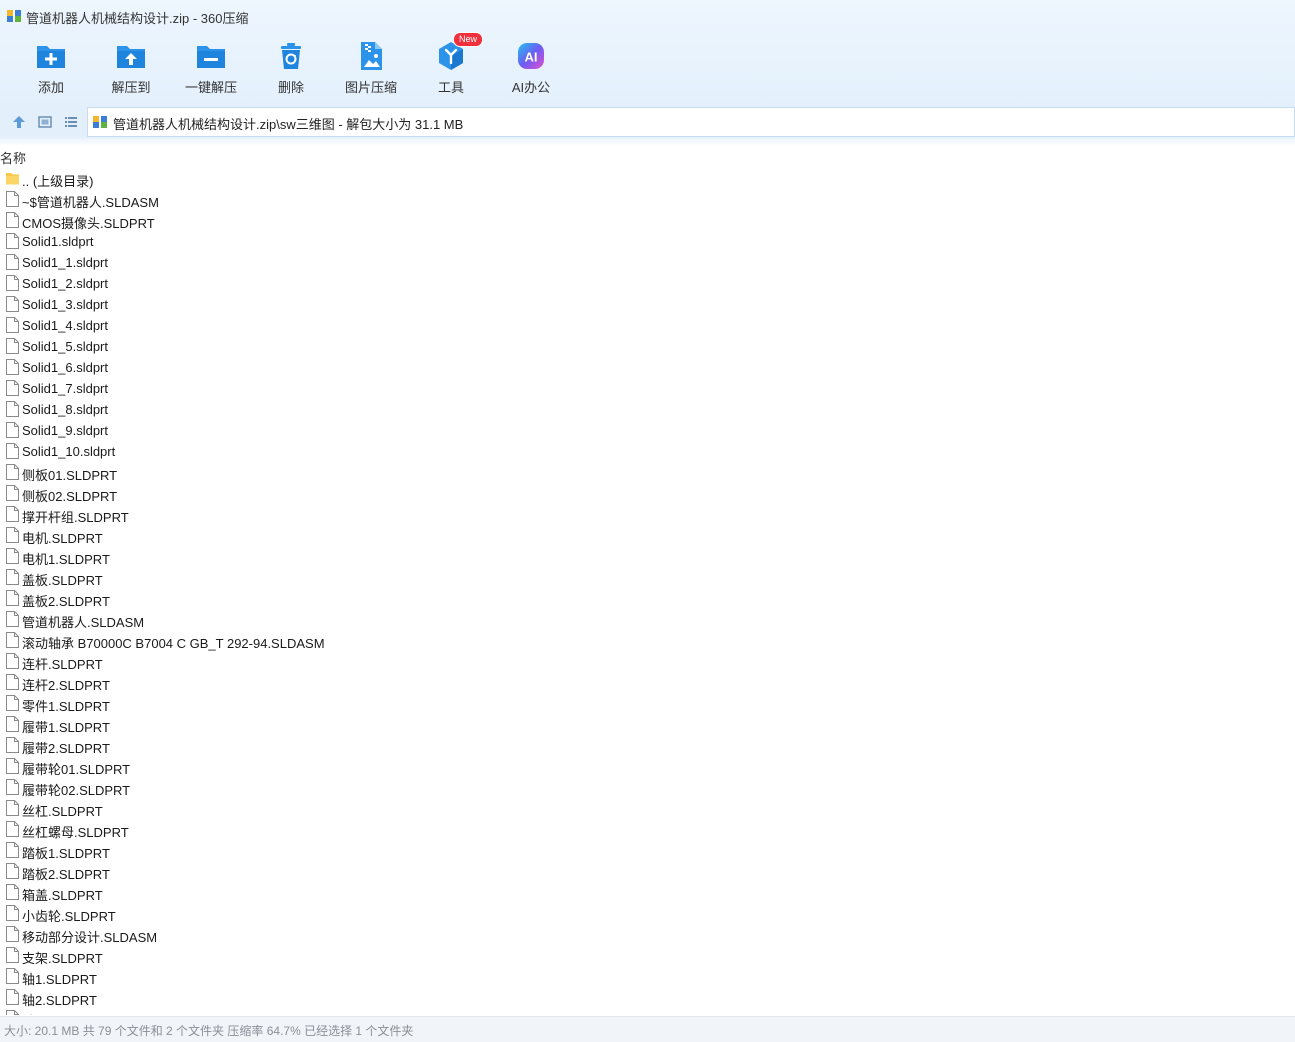  What do you see at coordinates (59, 979) in the screenshot?
I see `file-name: 轴1.SLDPRT` at bounding box center [59, 979].